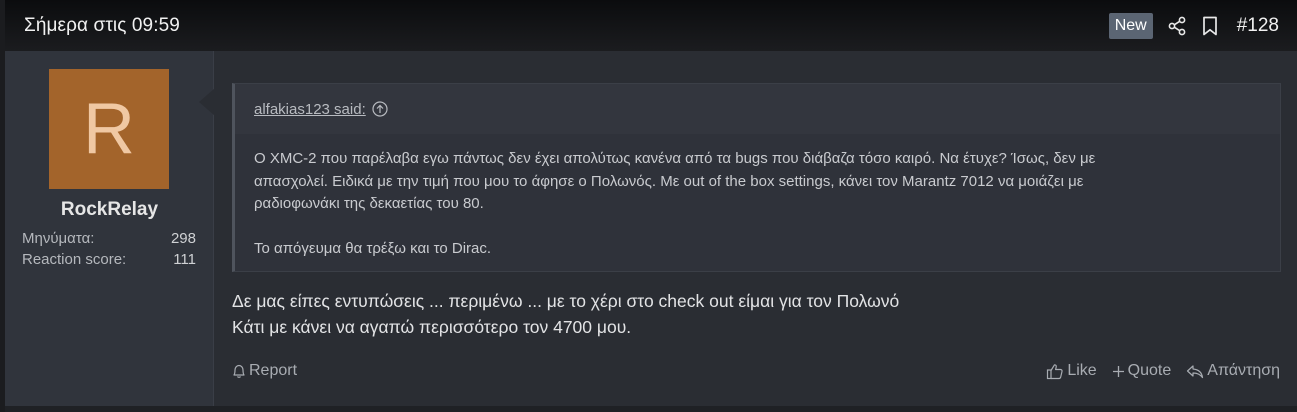 This screenshot has height=412, width=1297. I want to click on plus-icon, so click(1118, 371).